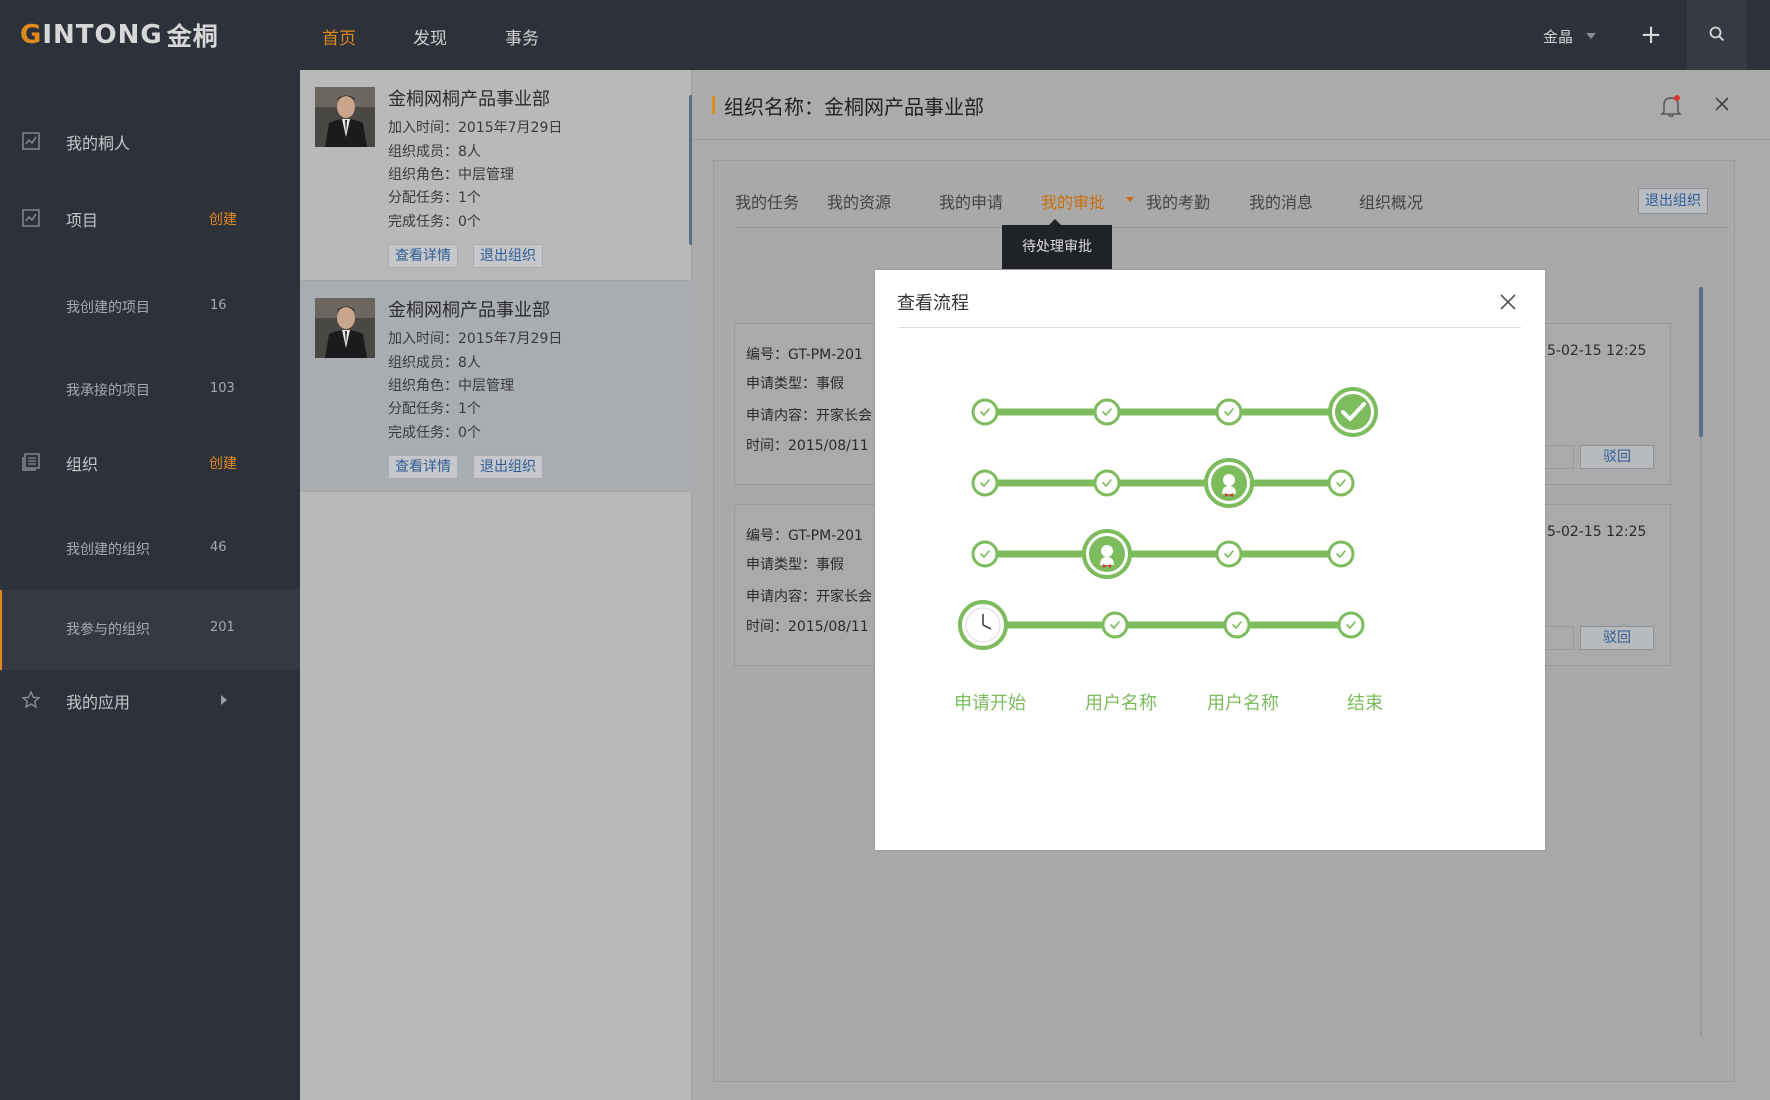 The height and width of the screenshot is (1100, 1770). What do you see at coordinates (1701, 362) in the screenshot?
I see `scrollbar` at bounding box center [1701, 362].